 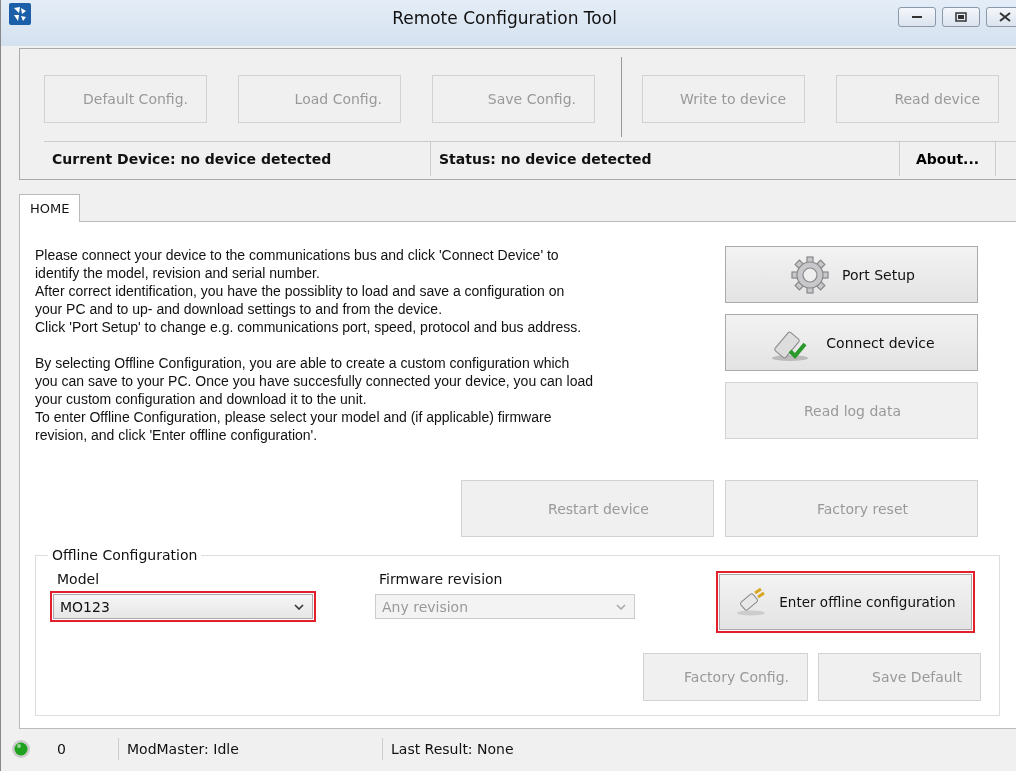 I want to click on field-label: Model, so click(x=78, y=579).